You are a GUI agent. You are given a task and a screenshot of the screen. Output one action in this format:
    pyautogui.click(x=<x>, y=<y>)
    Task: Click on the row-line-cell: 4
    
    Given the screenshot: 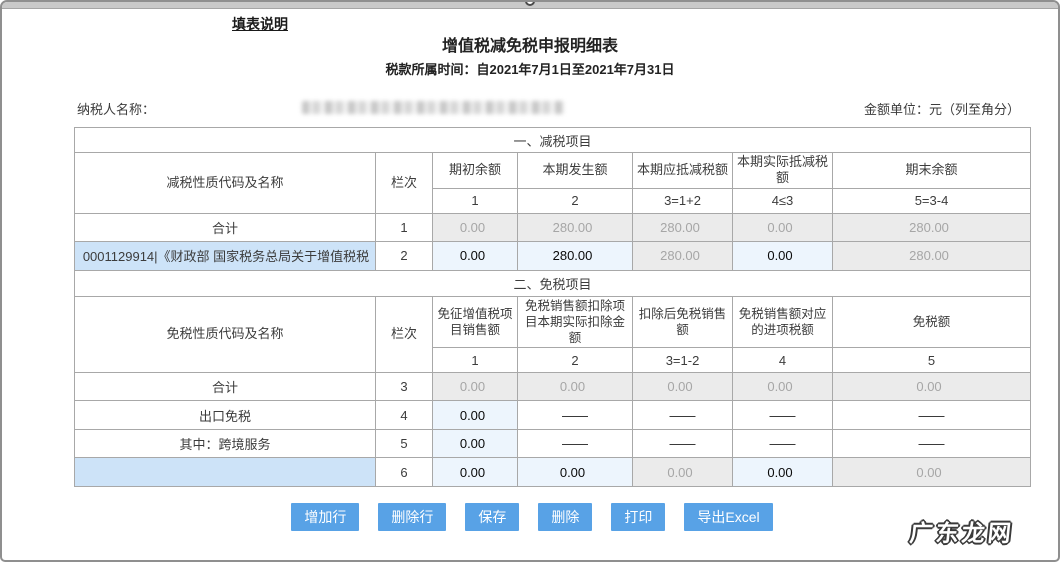 What is the action you would take?
    pyautogui.click(x=404, y=415)
    